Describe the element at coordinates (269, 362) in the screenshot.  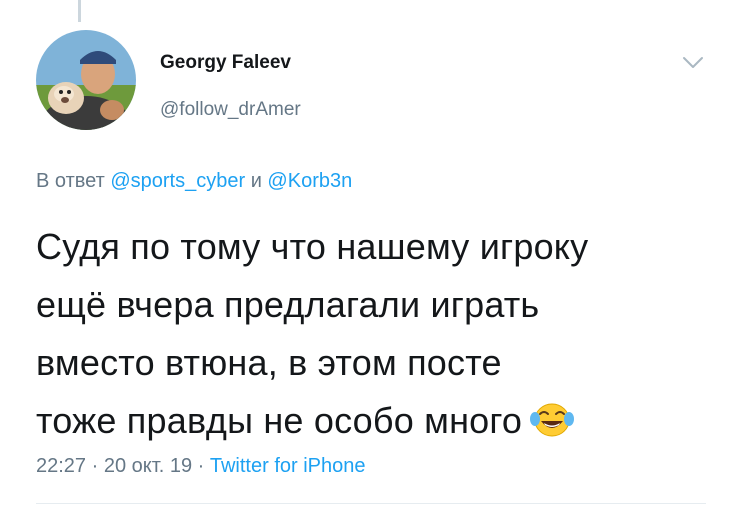
I see `tweet-text-line: вместо втюна, в этом посте` at that location.